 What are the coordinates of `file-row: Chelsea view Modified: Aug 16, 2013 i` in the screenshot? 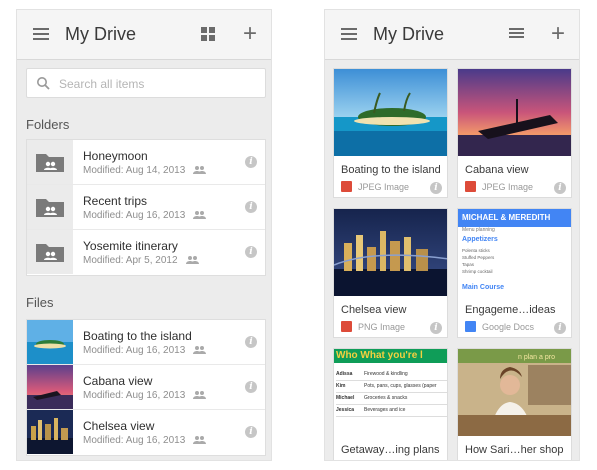 It's located at (146, 432).